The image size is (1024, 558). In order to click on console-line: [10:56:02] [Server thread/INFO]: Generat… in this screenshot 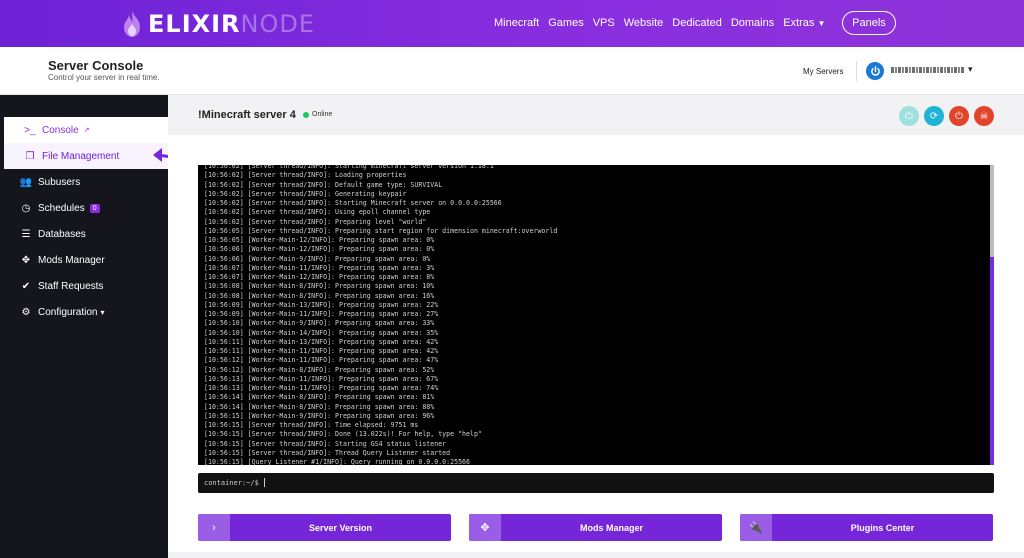, I will do `click(305, 193)`.